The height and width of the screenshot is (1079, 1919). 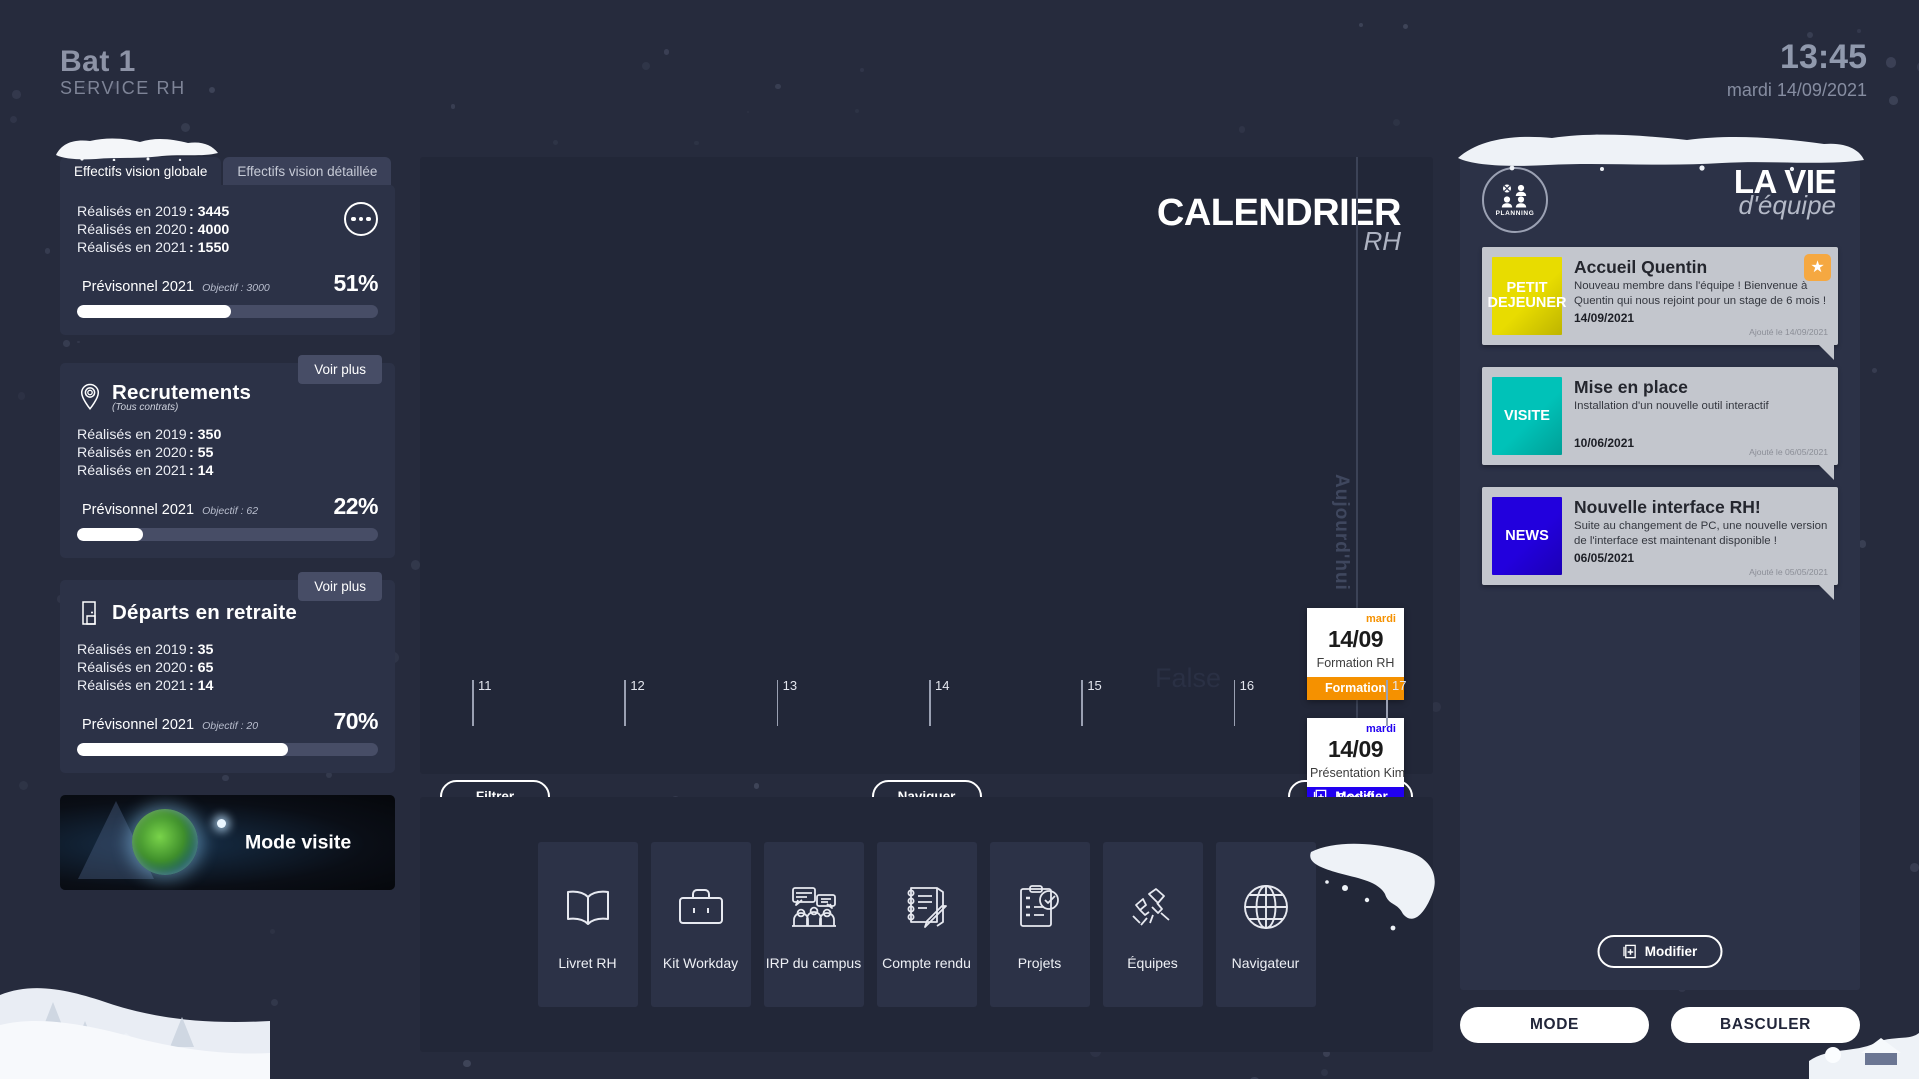 I want to click on voir-plus-recrutements-button: Voir plus, so click(x=340, y=370).